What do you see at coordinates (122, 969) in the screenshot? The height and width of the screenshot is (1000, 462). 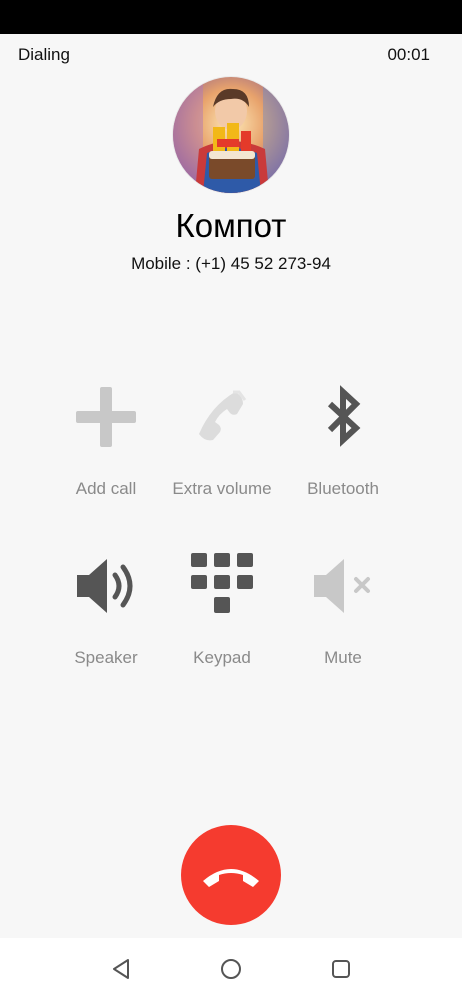 I see `back-icon` at bounding box center [122, 969].